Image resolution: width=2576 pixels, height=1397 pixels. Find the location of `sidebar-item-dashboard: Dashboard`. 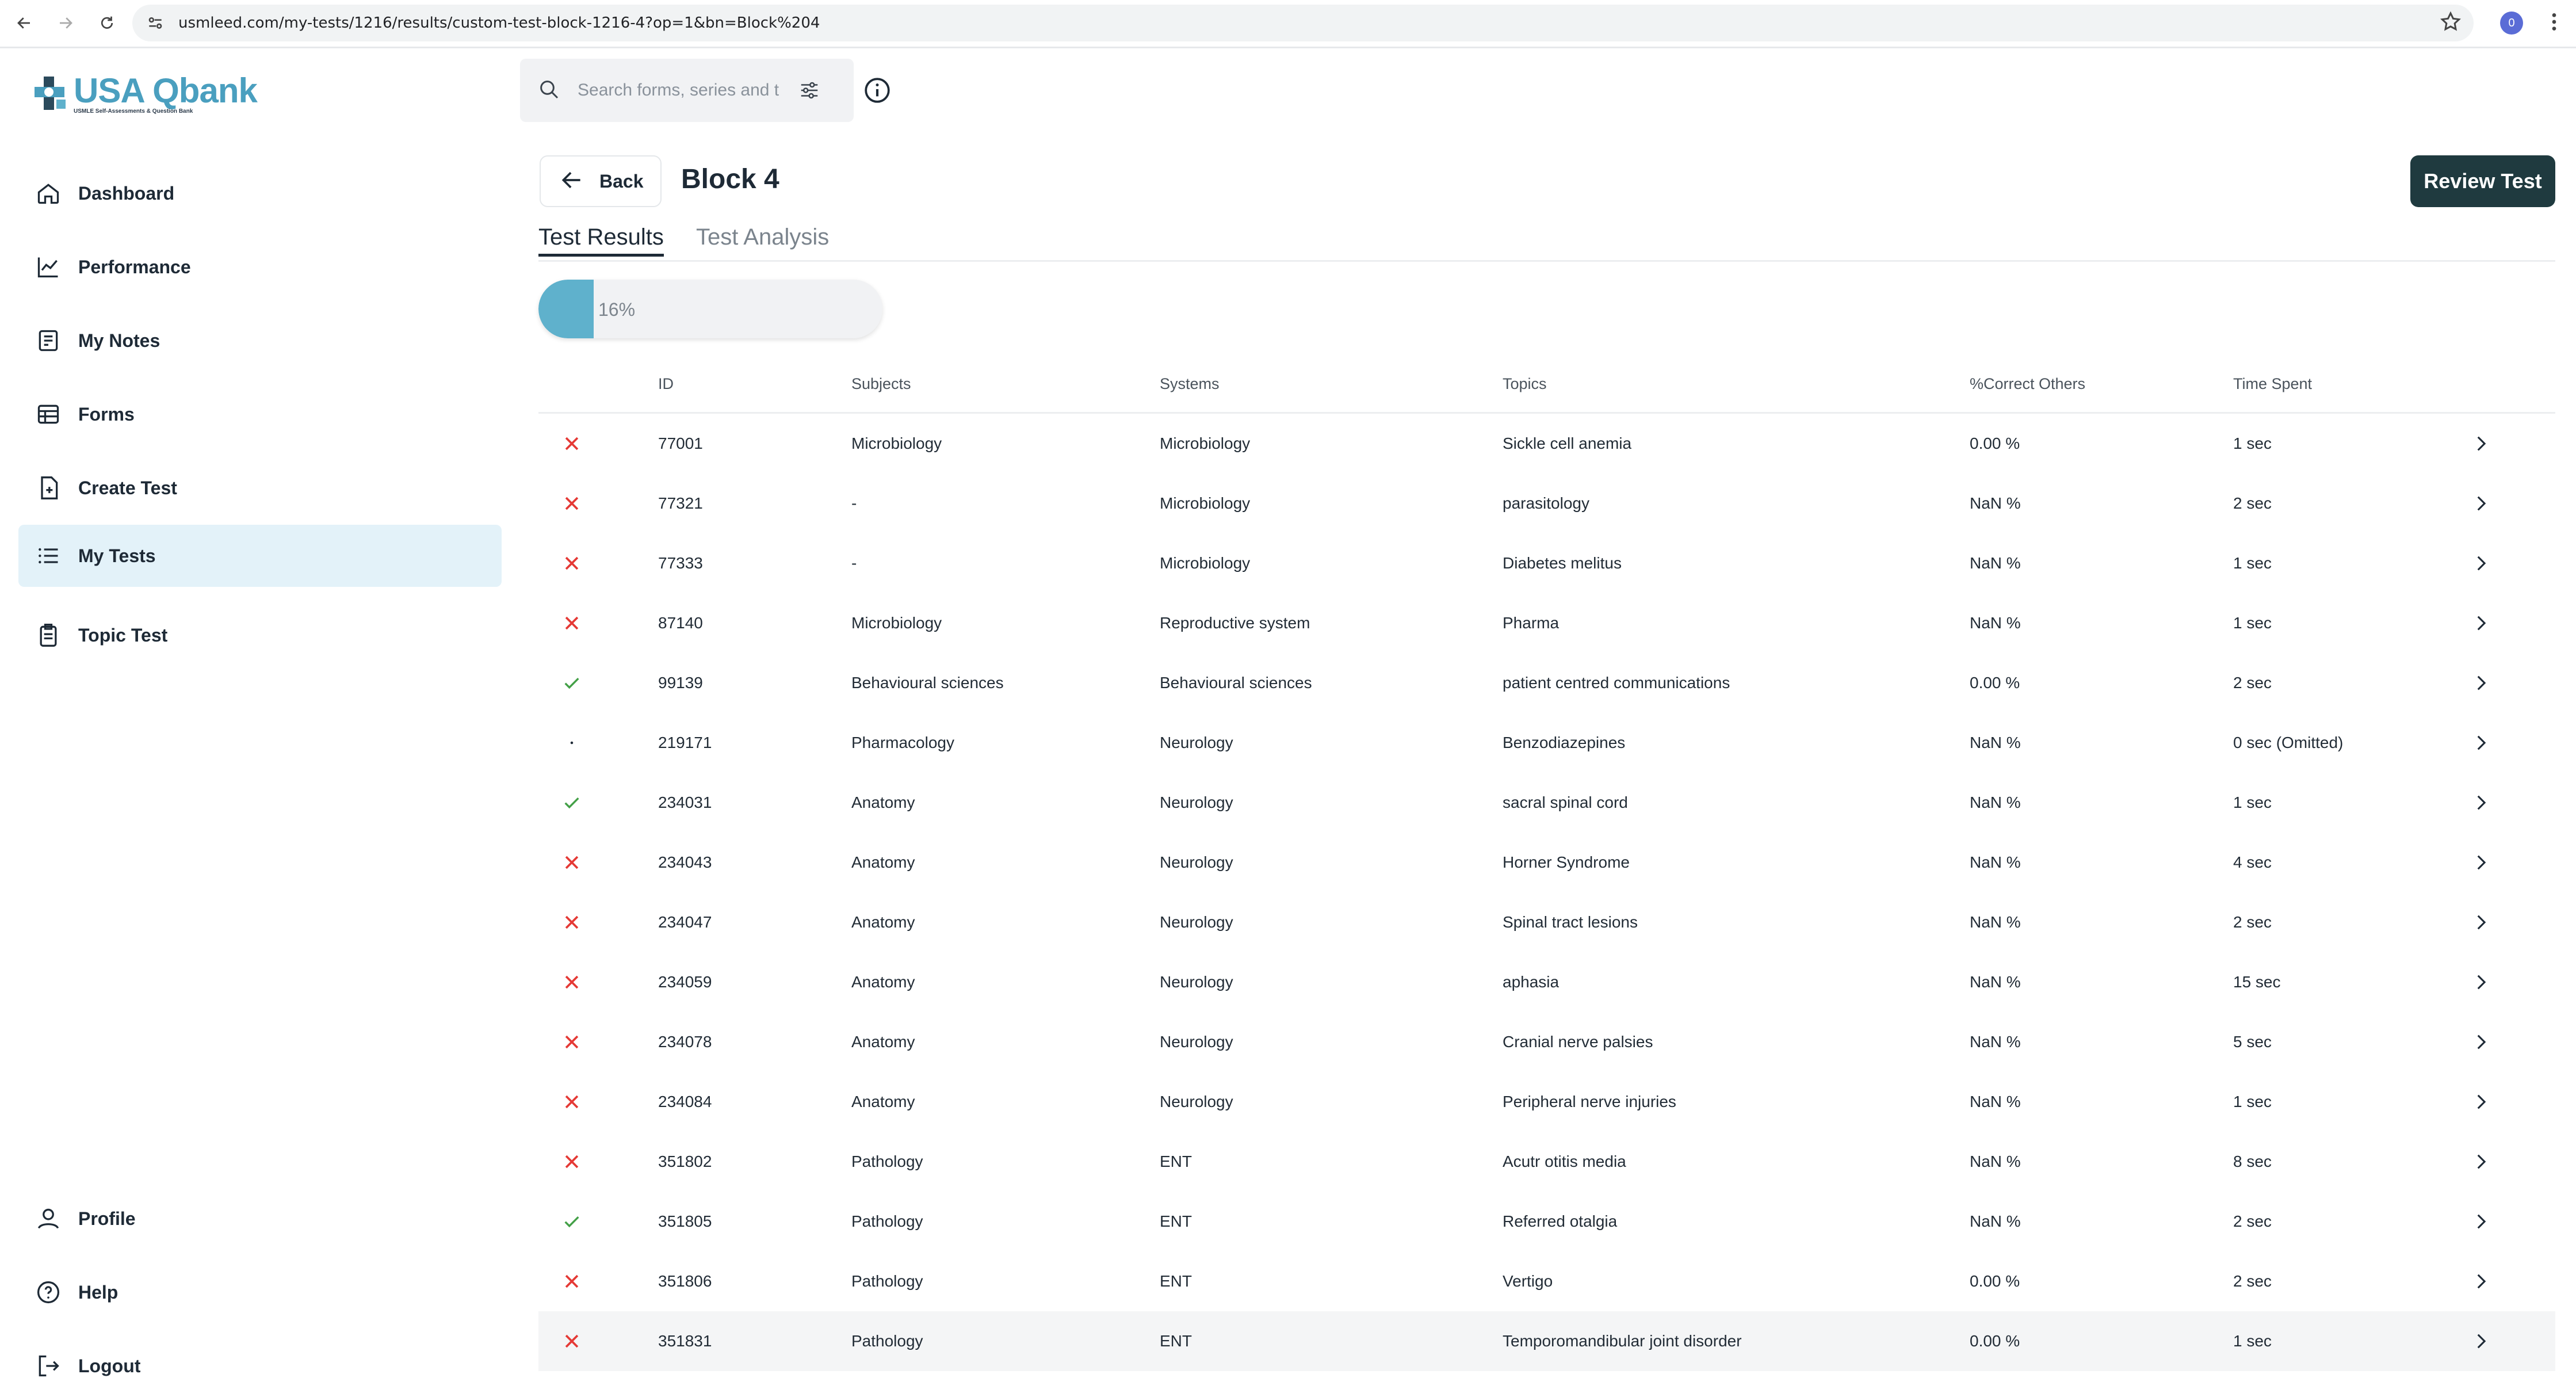

sidebar-item-dashboard: Dashboard is located at coordinates (260, 193).